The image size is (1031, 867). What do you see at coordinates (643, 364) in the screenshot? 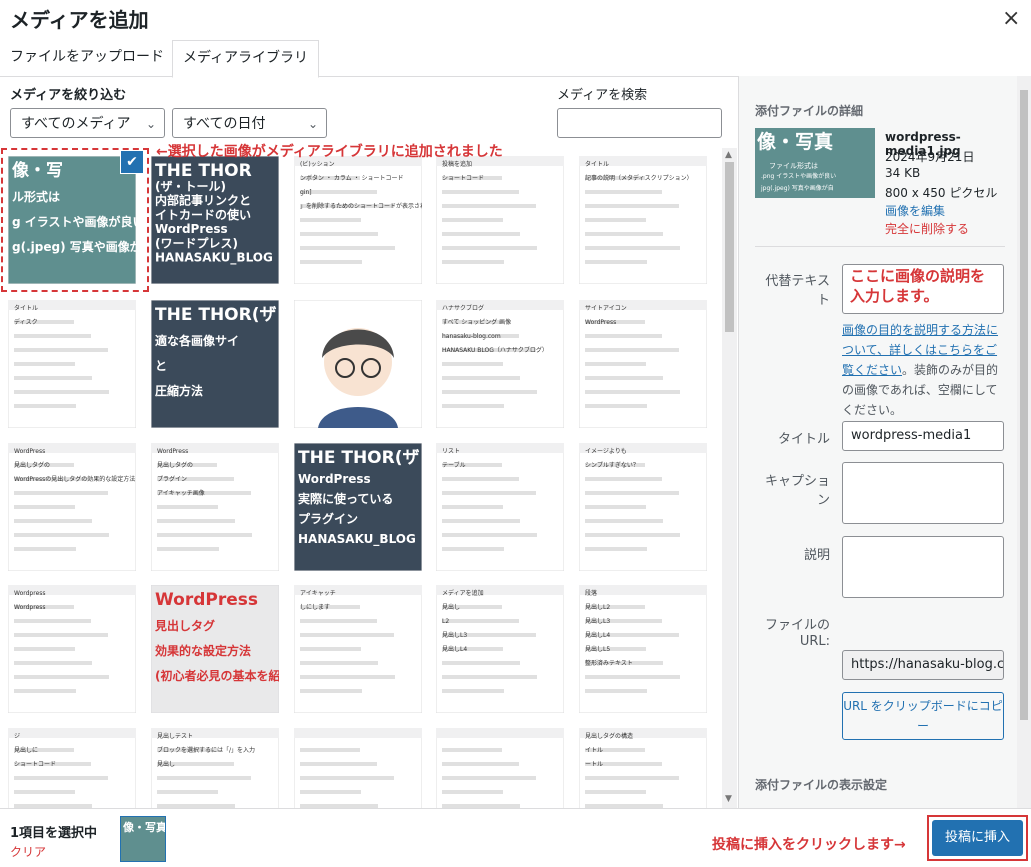
I see `media-thumbnail: サイトアイコン WordPress` at bounding box center [643, 364].